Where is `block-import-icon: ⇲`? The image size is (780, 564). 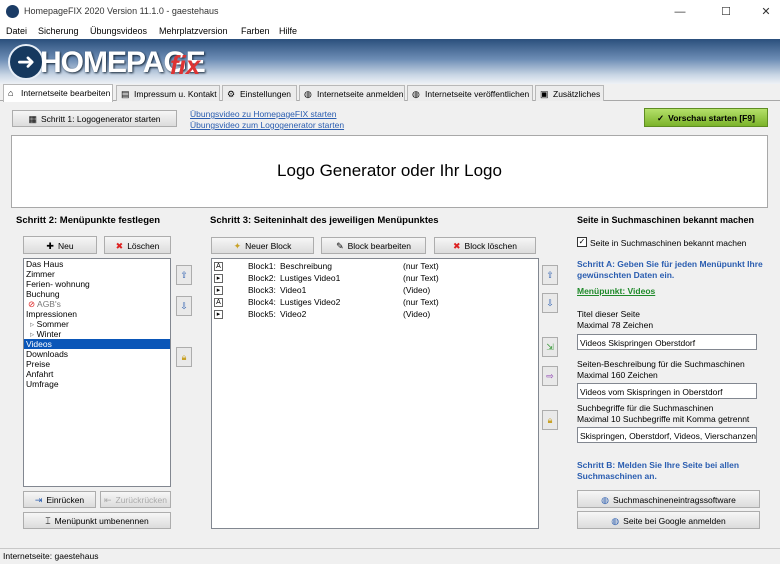
block-import-icon: ⇲ is located at coordinates (550, 347).